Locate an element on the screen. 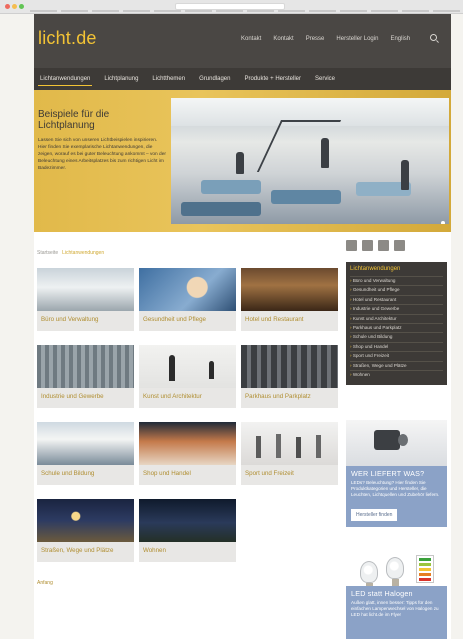 The image size is (463, 639). nav-item-lichtthemen: Lichtthemen is located at coordinates (168, 79).